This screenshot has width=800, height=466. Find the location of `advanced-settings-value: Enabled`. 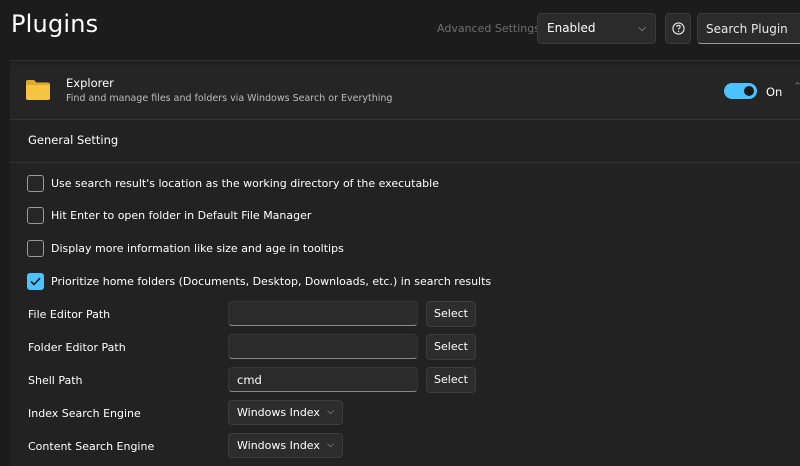

advanced-settings-value: Enabled is located at coordinates (571, 28).